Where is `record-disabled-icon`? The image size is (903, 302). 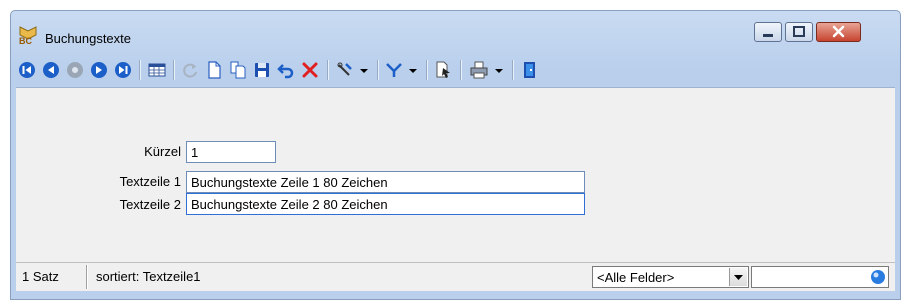
record-disabled-icon is located at coordinates (75, 70).